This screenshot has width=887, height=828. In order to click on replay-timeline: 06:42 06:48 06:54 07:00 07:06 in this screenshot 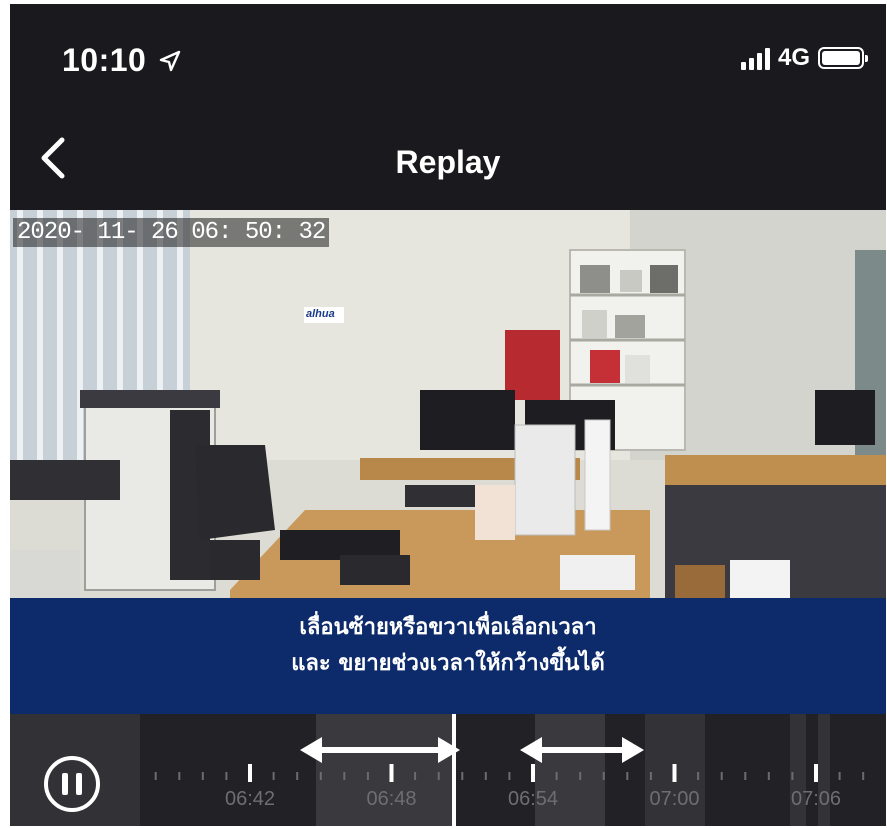, I will do `click(448, 770)`.